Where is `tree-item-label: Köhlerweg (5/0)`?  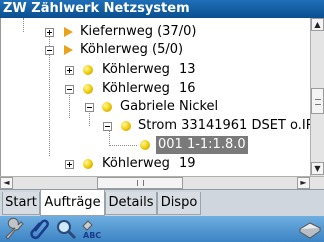 tree-item-label: Köhlerweg (5/0) is located at coordinates (132, 49).